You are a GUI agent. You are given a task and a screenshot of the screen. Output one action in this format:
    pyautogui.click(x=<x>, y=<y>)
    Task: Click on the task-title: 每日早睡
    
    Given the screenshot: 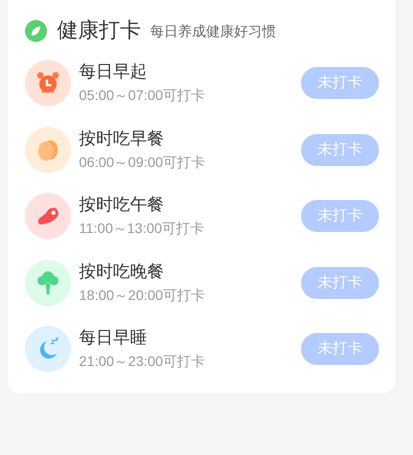 What is the action you would take?
    pyautogui.click(x=113, y=338)
    